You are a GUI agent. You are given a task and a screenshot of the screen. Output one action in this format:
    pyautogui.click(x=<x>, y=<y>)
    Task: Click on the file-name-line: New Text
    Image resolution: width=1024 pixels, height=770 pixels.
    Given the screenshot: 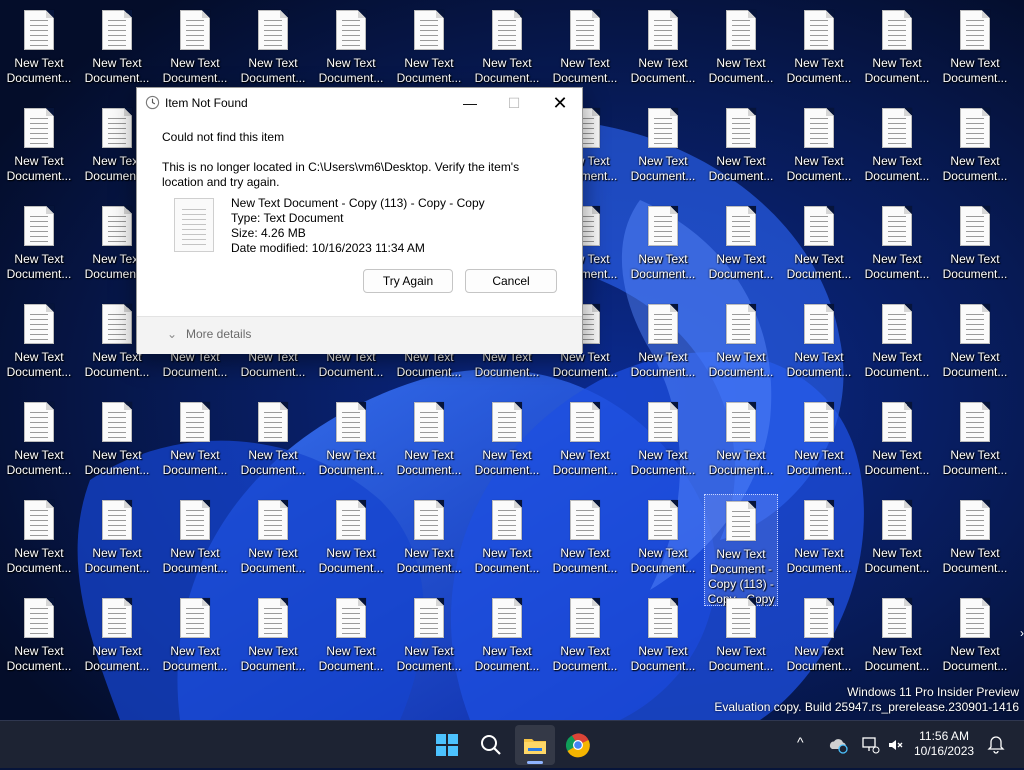 What is the action you would take?
    pyautogui.click(x=429, y=651)
    